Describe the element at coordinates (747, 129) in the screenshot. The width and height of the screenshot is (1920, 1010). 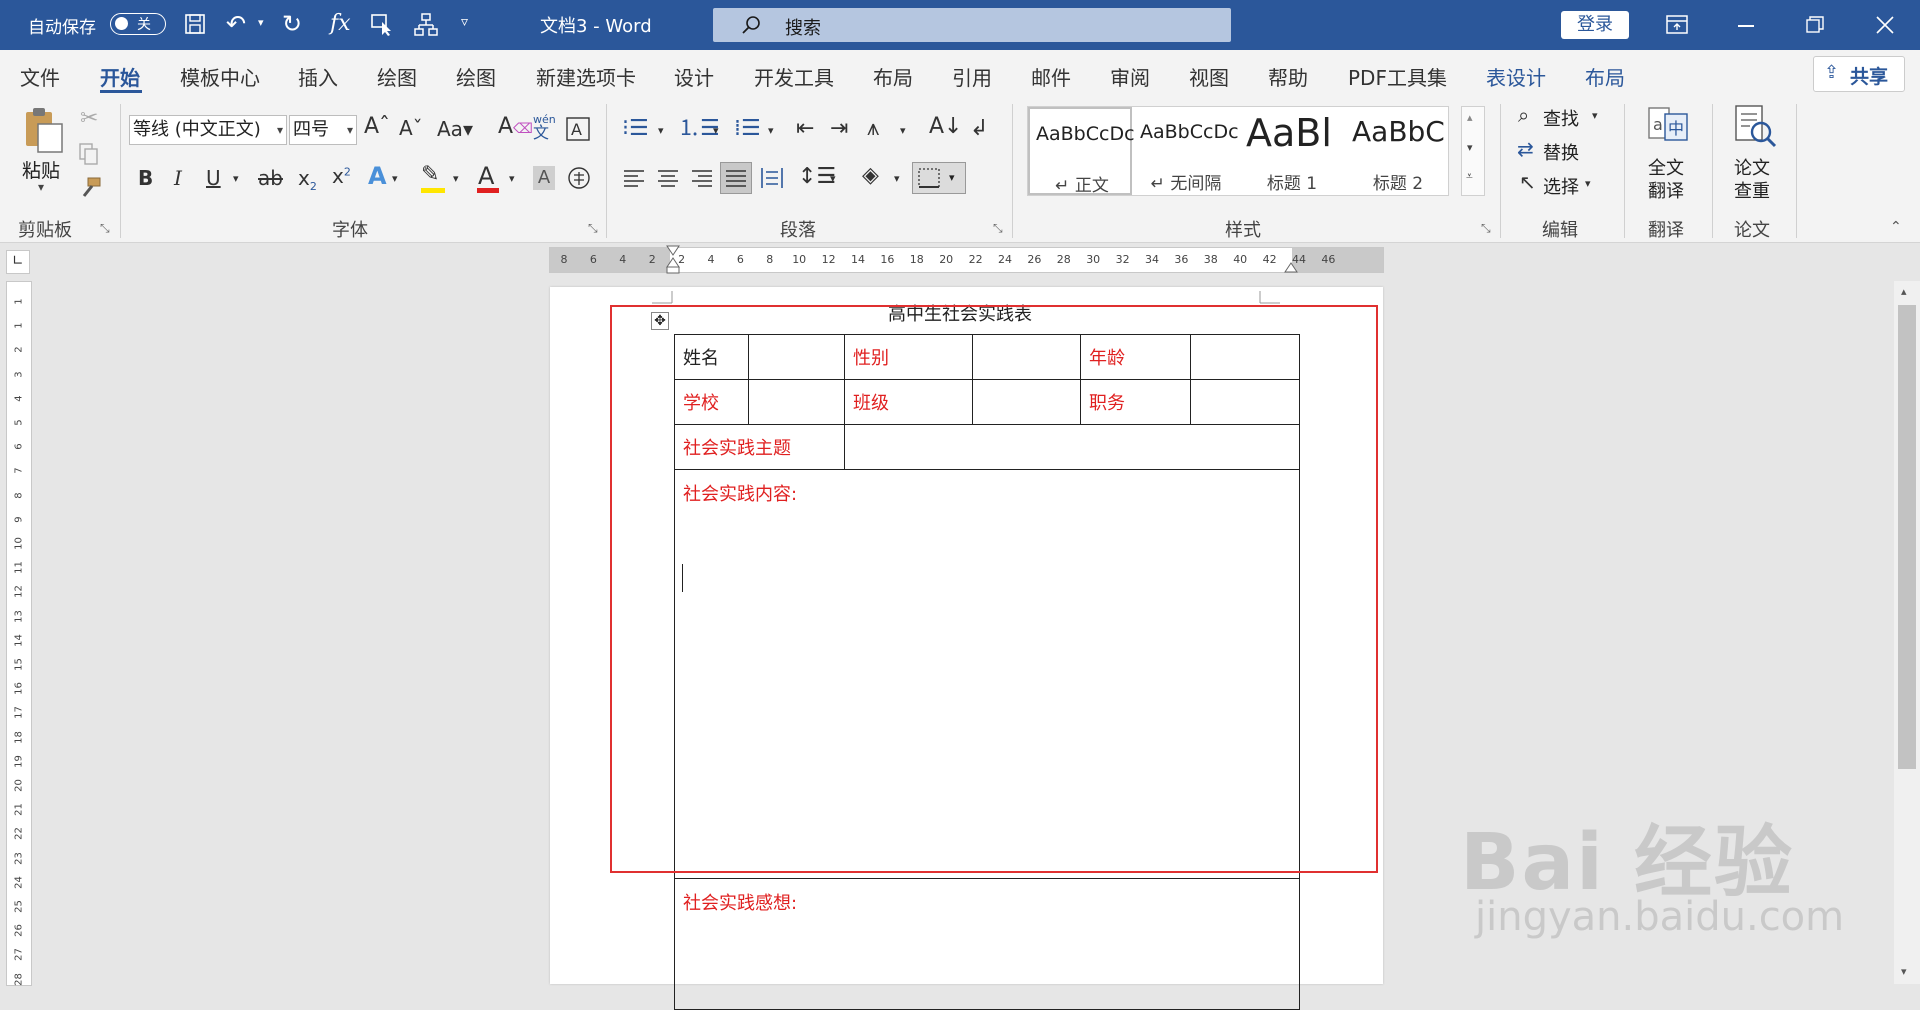
I see `multilevel-list-icon: ⁞☰` at that location.